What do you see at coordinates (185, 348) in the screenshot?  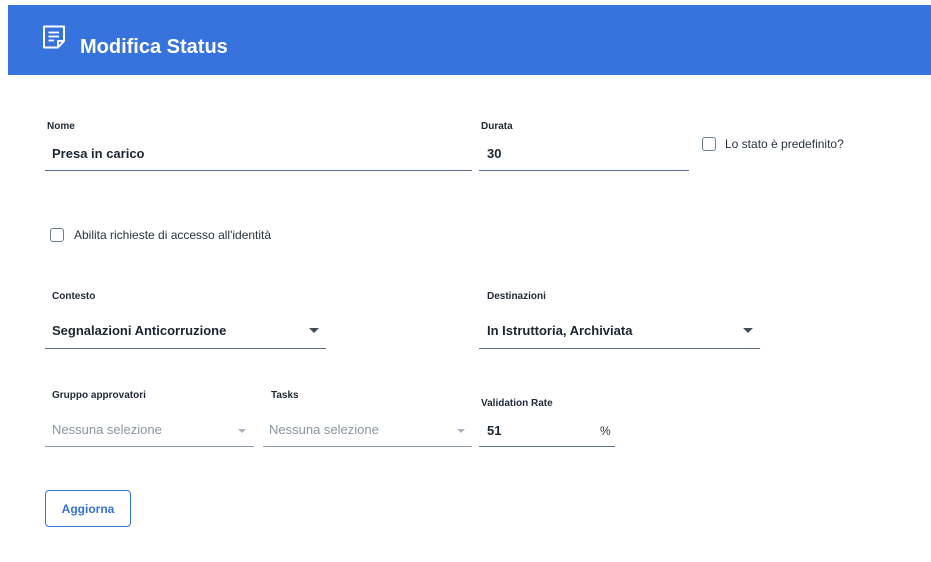 I see `contesto-underline` at bounding box center [185, 348].